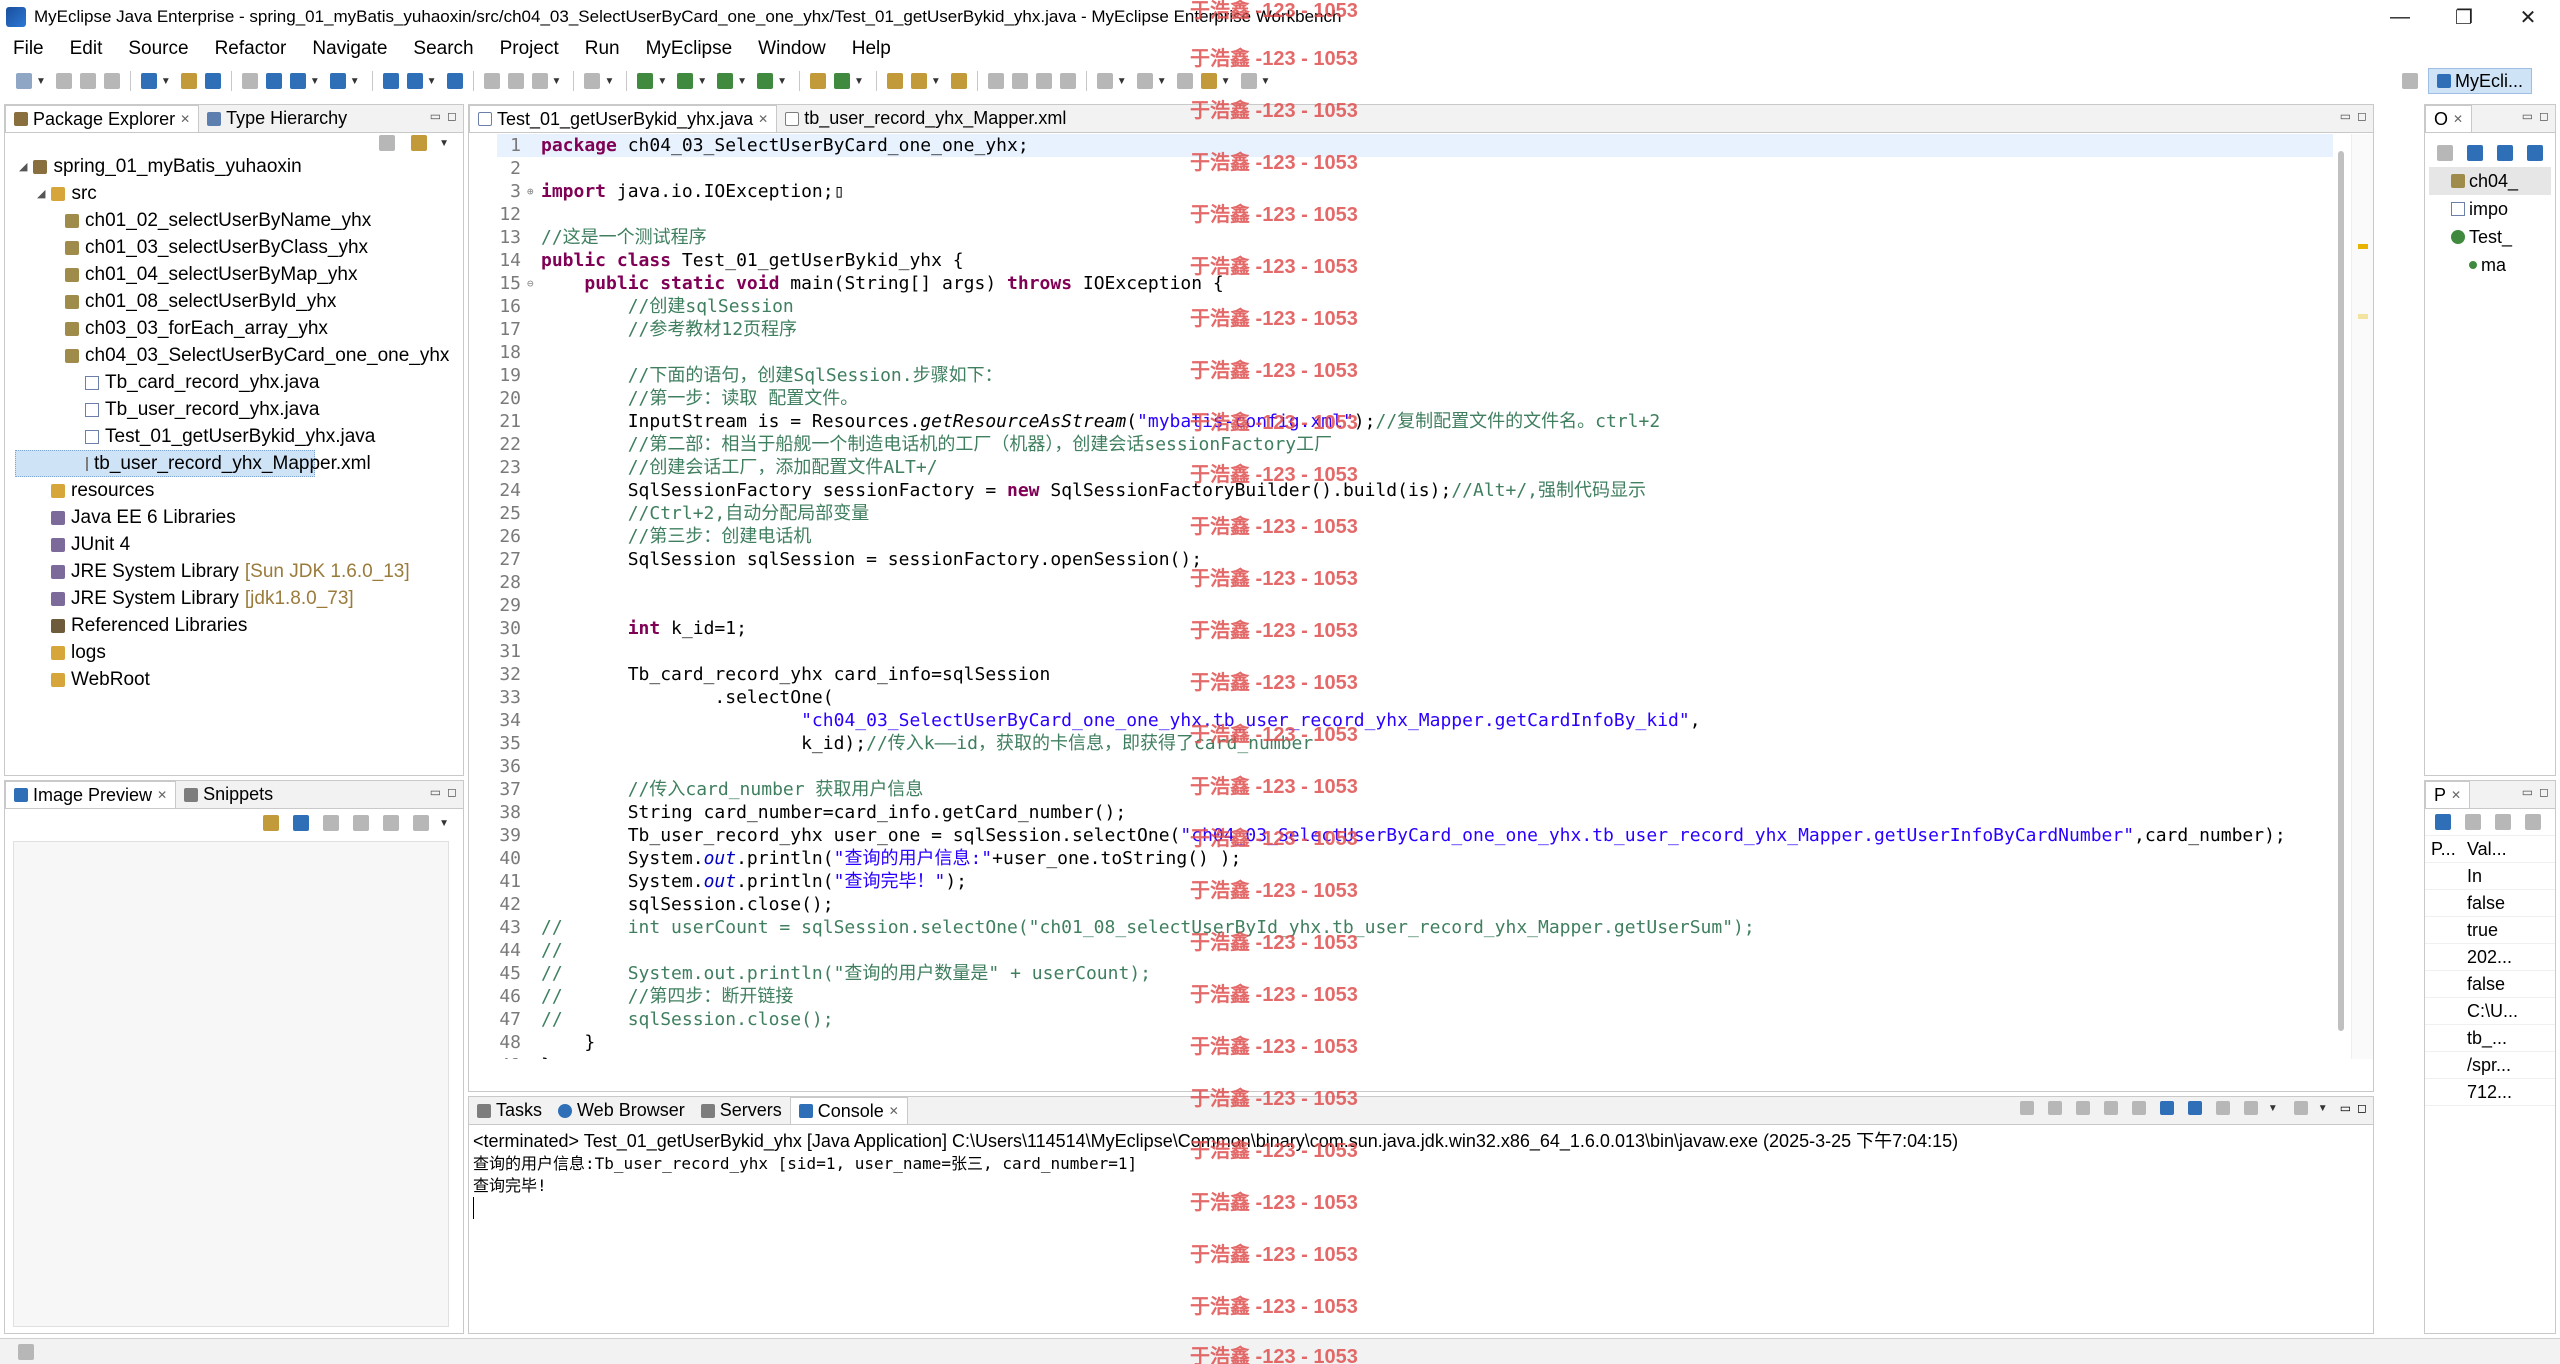  Describe the element at coordinates (387, 143) in the screenshot. I see `collapse-all-icon` at that location.